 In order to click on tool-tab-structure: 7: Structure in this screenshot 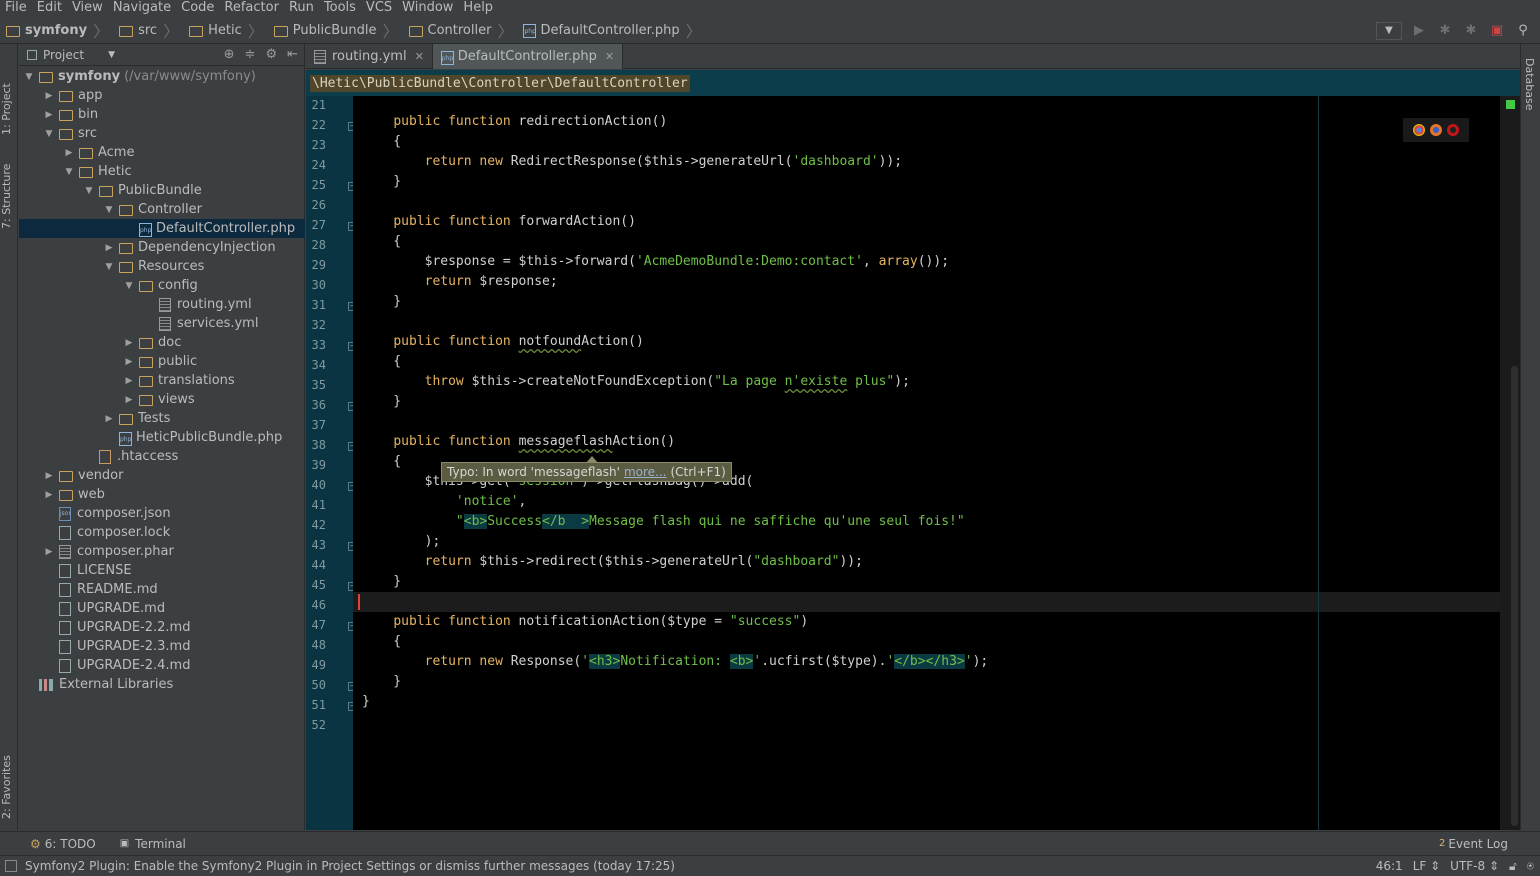, I will do `click(9, 196)`.